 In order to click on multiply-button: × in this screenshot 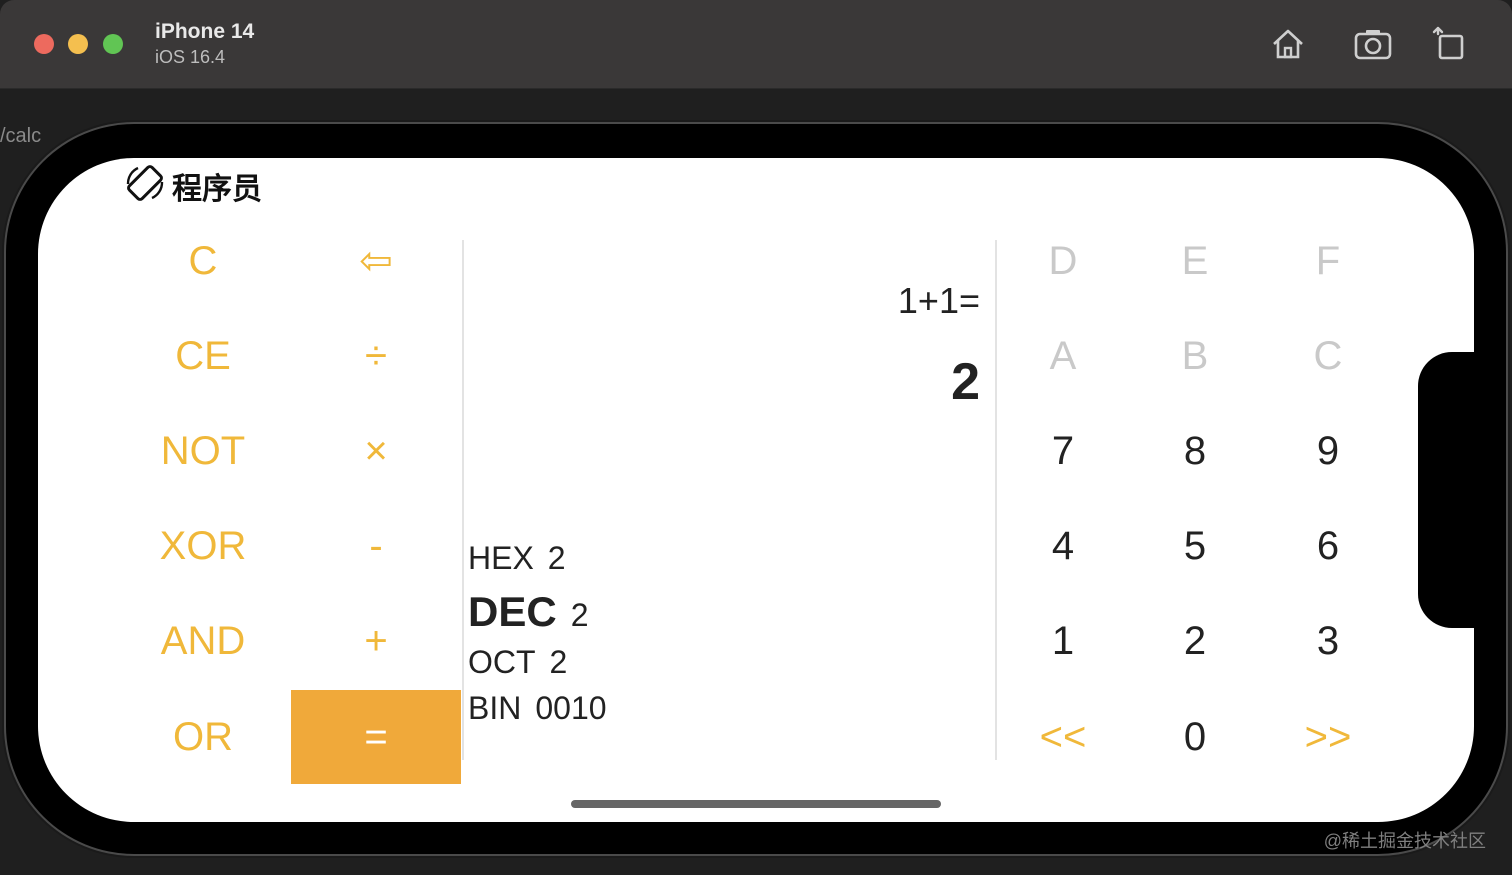, I will do `click(376, 451)`.